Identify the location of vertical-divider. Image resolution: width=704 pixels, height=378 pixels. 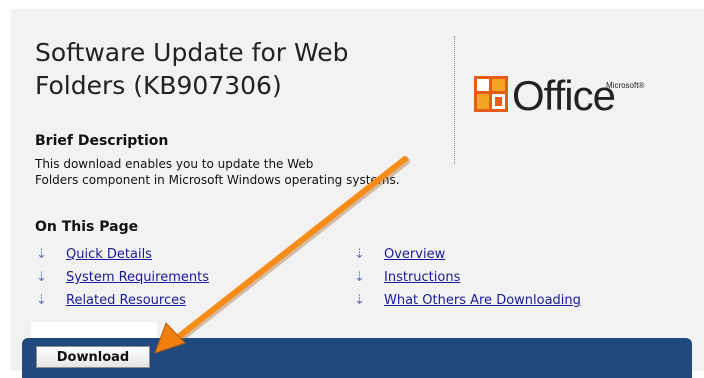
(454, 100).